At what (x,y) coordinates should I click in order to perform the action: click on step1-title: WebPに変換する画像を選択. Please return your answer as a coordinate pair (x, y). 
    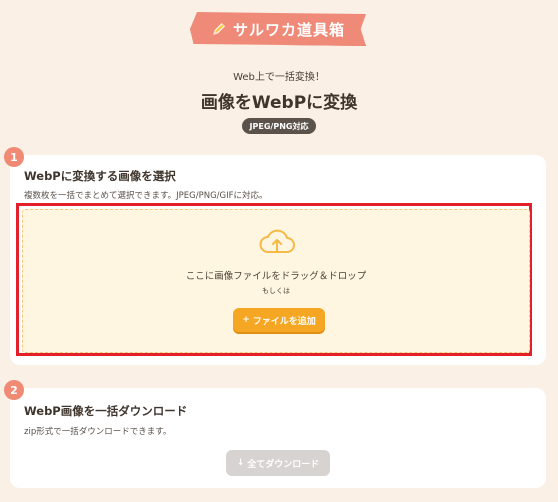
    Looking at the image, I should click on (100, 176).